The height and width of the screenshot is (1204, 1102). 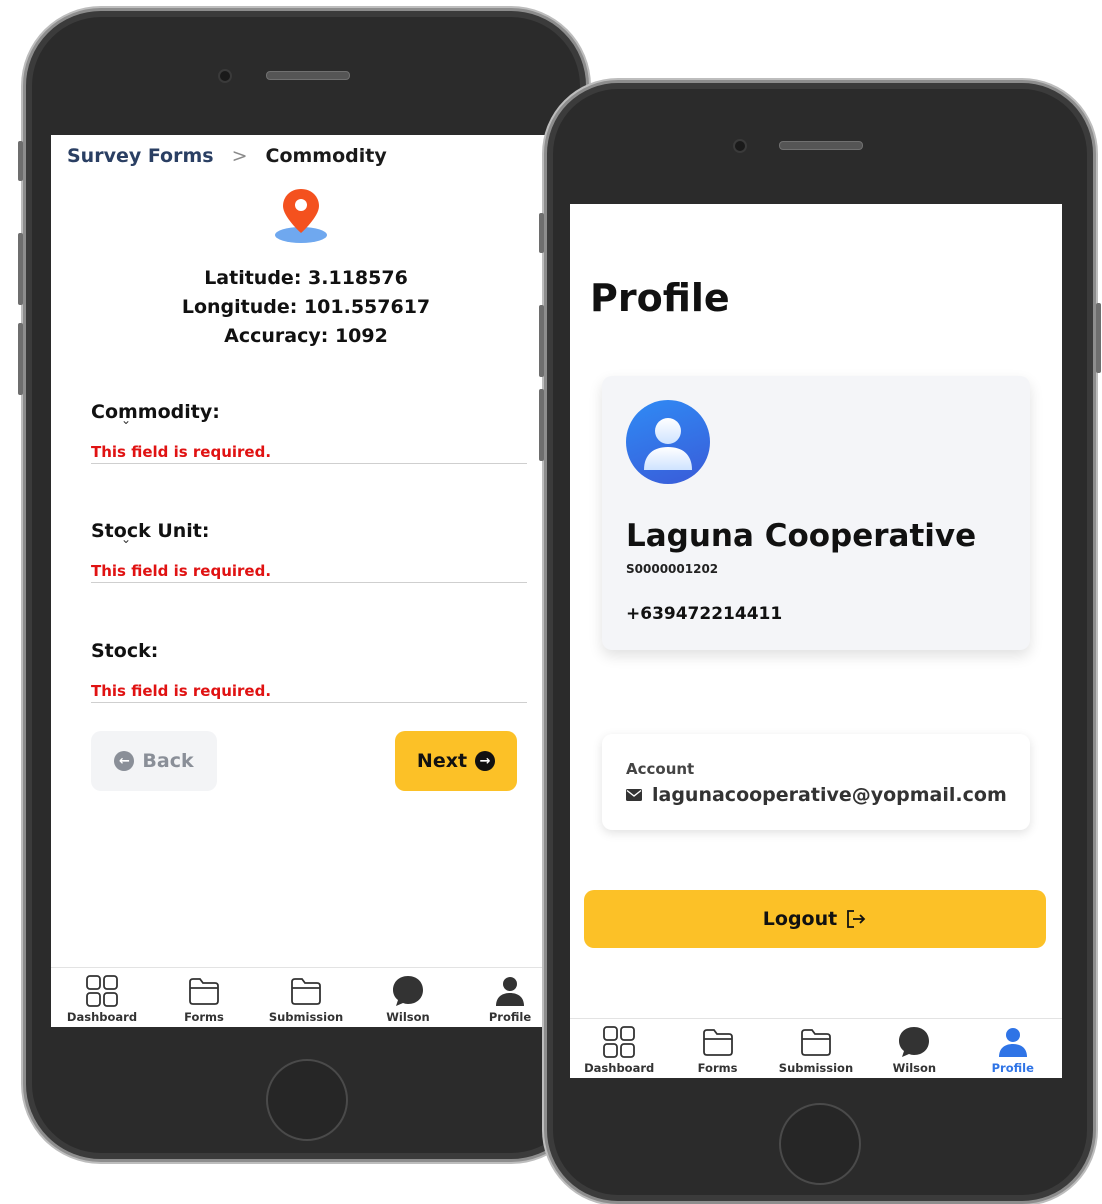 What do you see at coordinates (301, 216) in the screenshot?
I see `location-pin-icon` at bounding box center [301, 216].